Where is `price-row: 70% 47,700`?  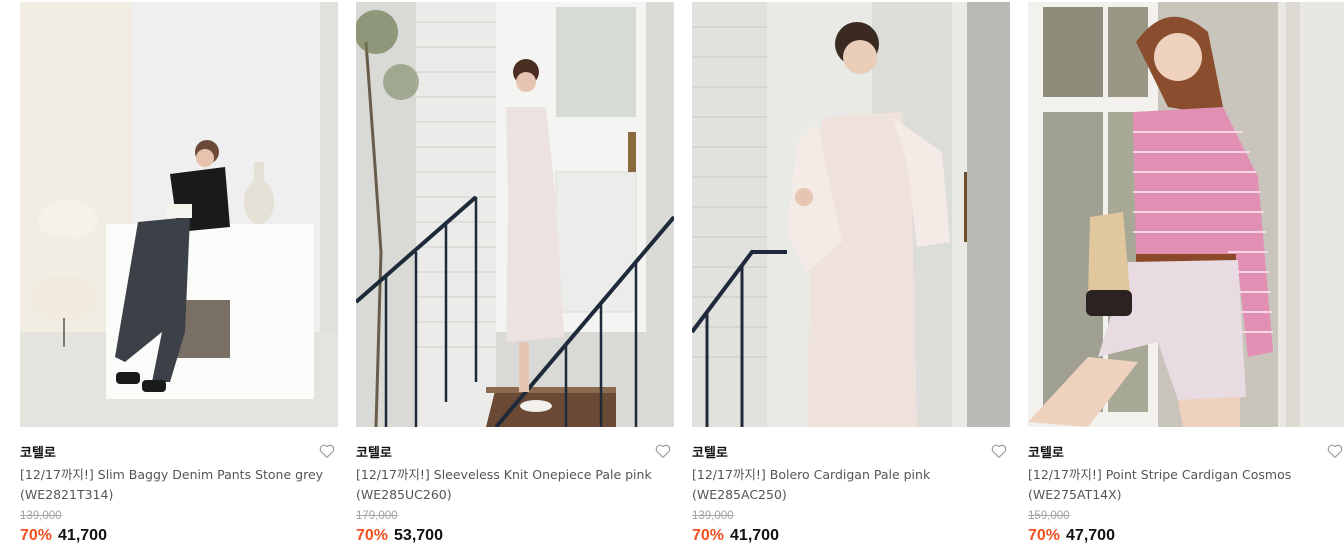 price-row: 70% 47,700 is located at coordinates (1071, 537).